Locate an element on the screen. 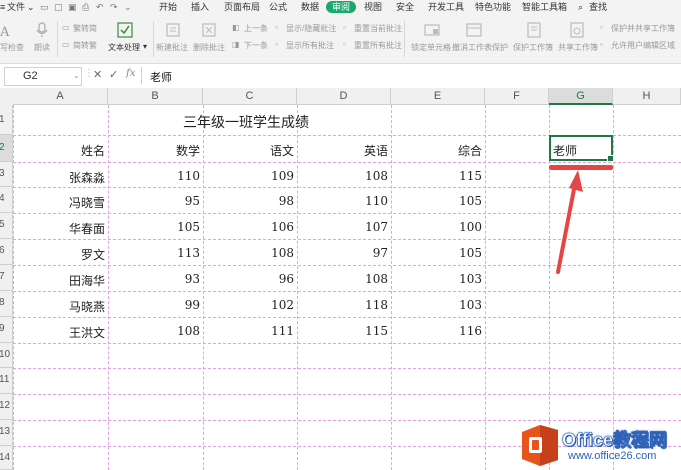  cell-chinese: 106 is located at coordinates (248, 227).